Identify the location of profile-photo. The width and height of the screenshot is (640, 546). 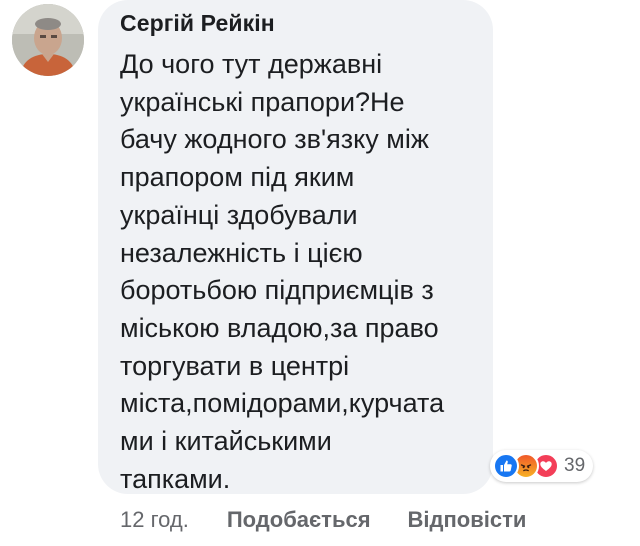
(48, 40).